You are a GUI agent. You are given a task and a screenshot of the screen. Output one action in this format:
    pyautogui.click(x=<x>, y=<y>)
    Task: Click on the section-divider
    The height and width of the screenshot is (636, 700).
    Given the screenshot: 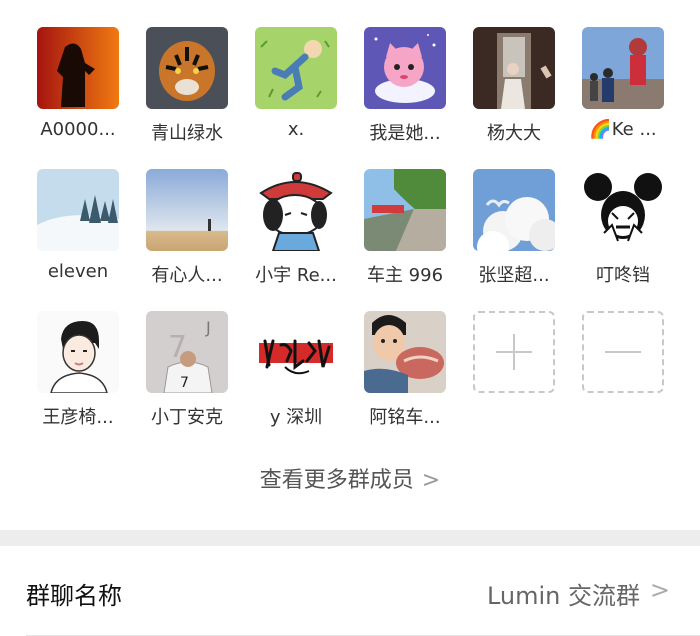 What is the action you would take?
    pyautogui.click(x=350, y=538)
    